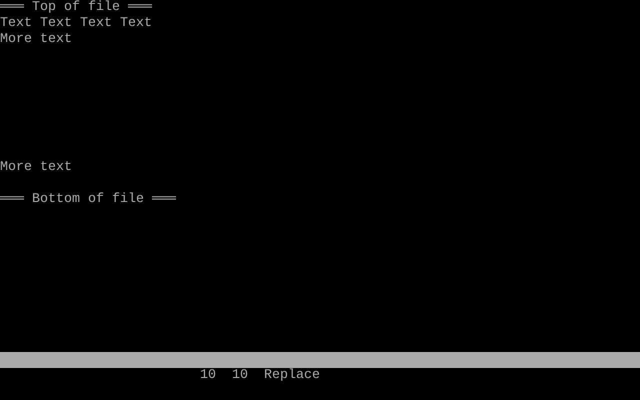 This screenshot has height=400, width=640. Describe the element at coordinates (292, 376) in the screenshot. I see `edit-mode: Replace` at that location.